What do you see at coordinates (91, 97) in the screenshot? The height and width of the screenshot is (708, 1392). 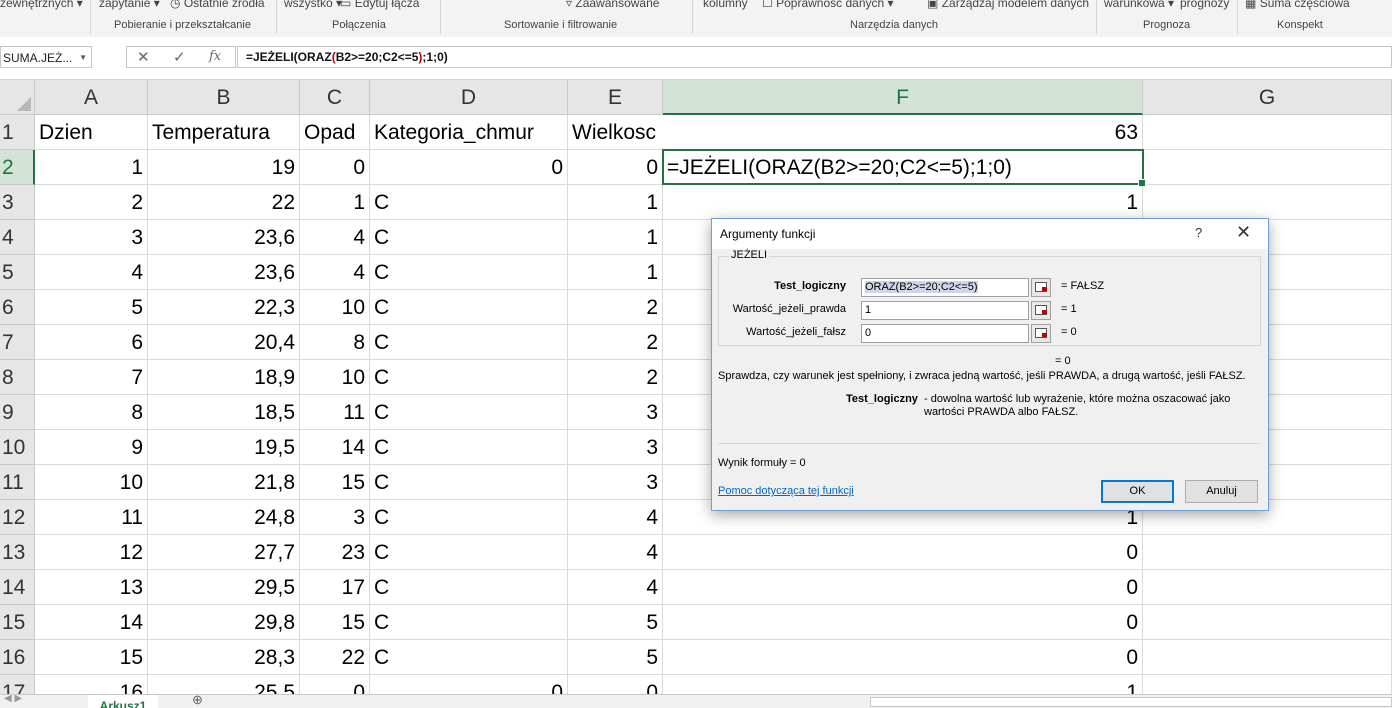 I see `column-header-a: A` at bounding box center [91, 97].